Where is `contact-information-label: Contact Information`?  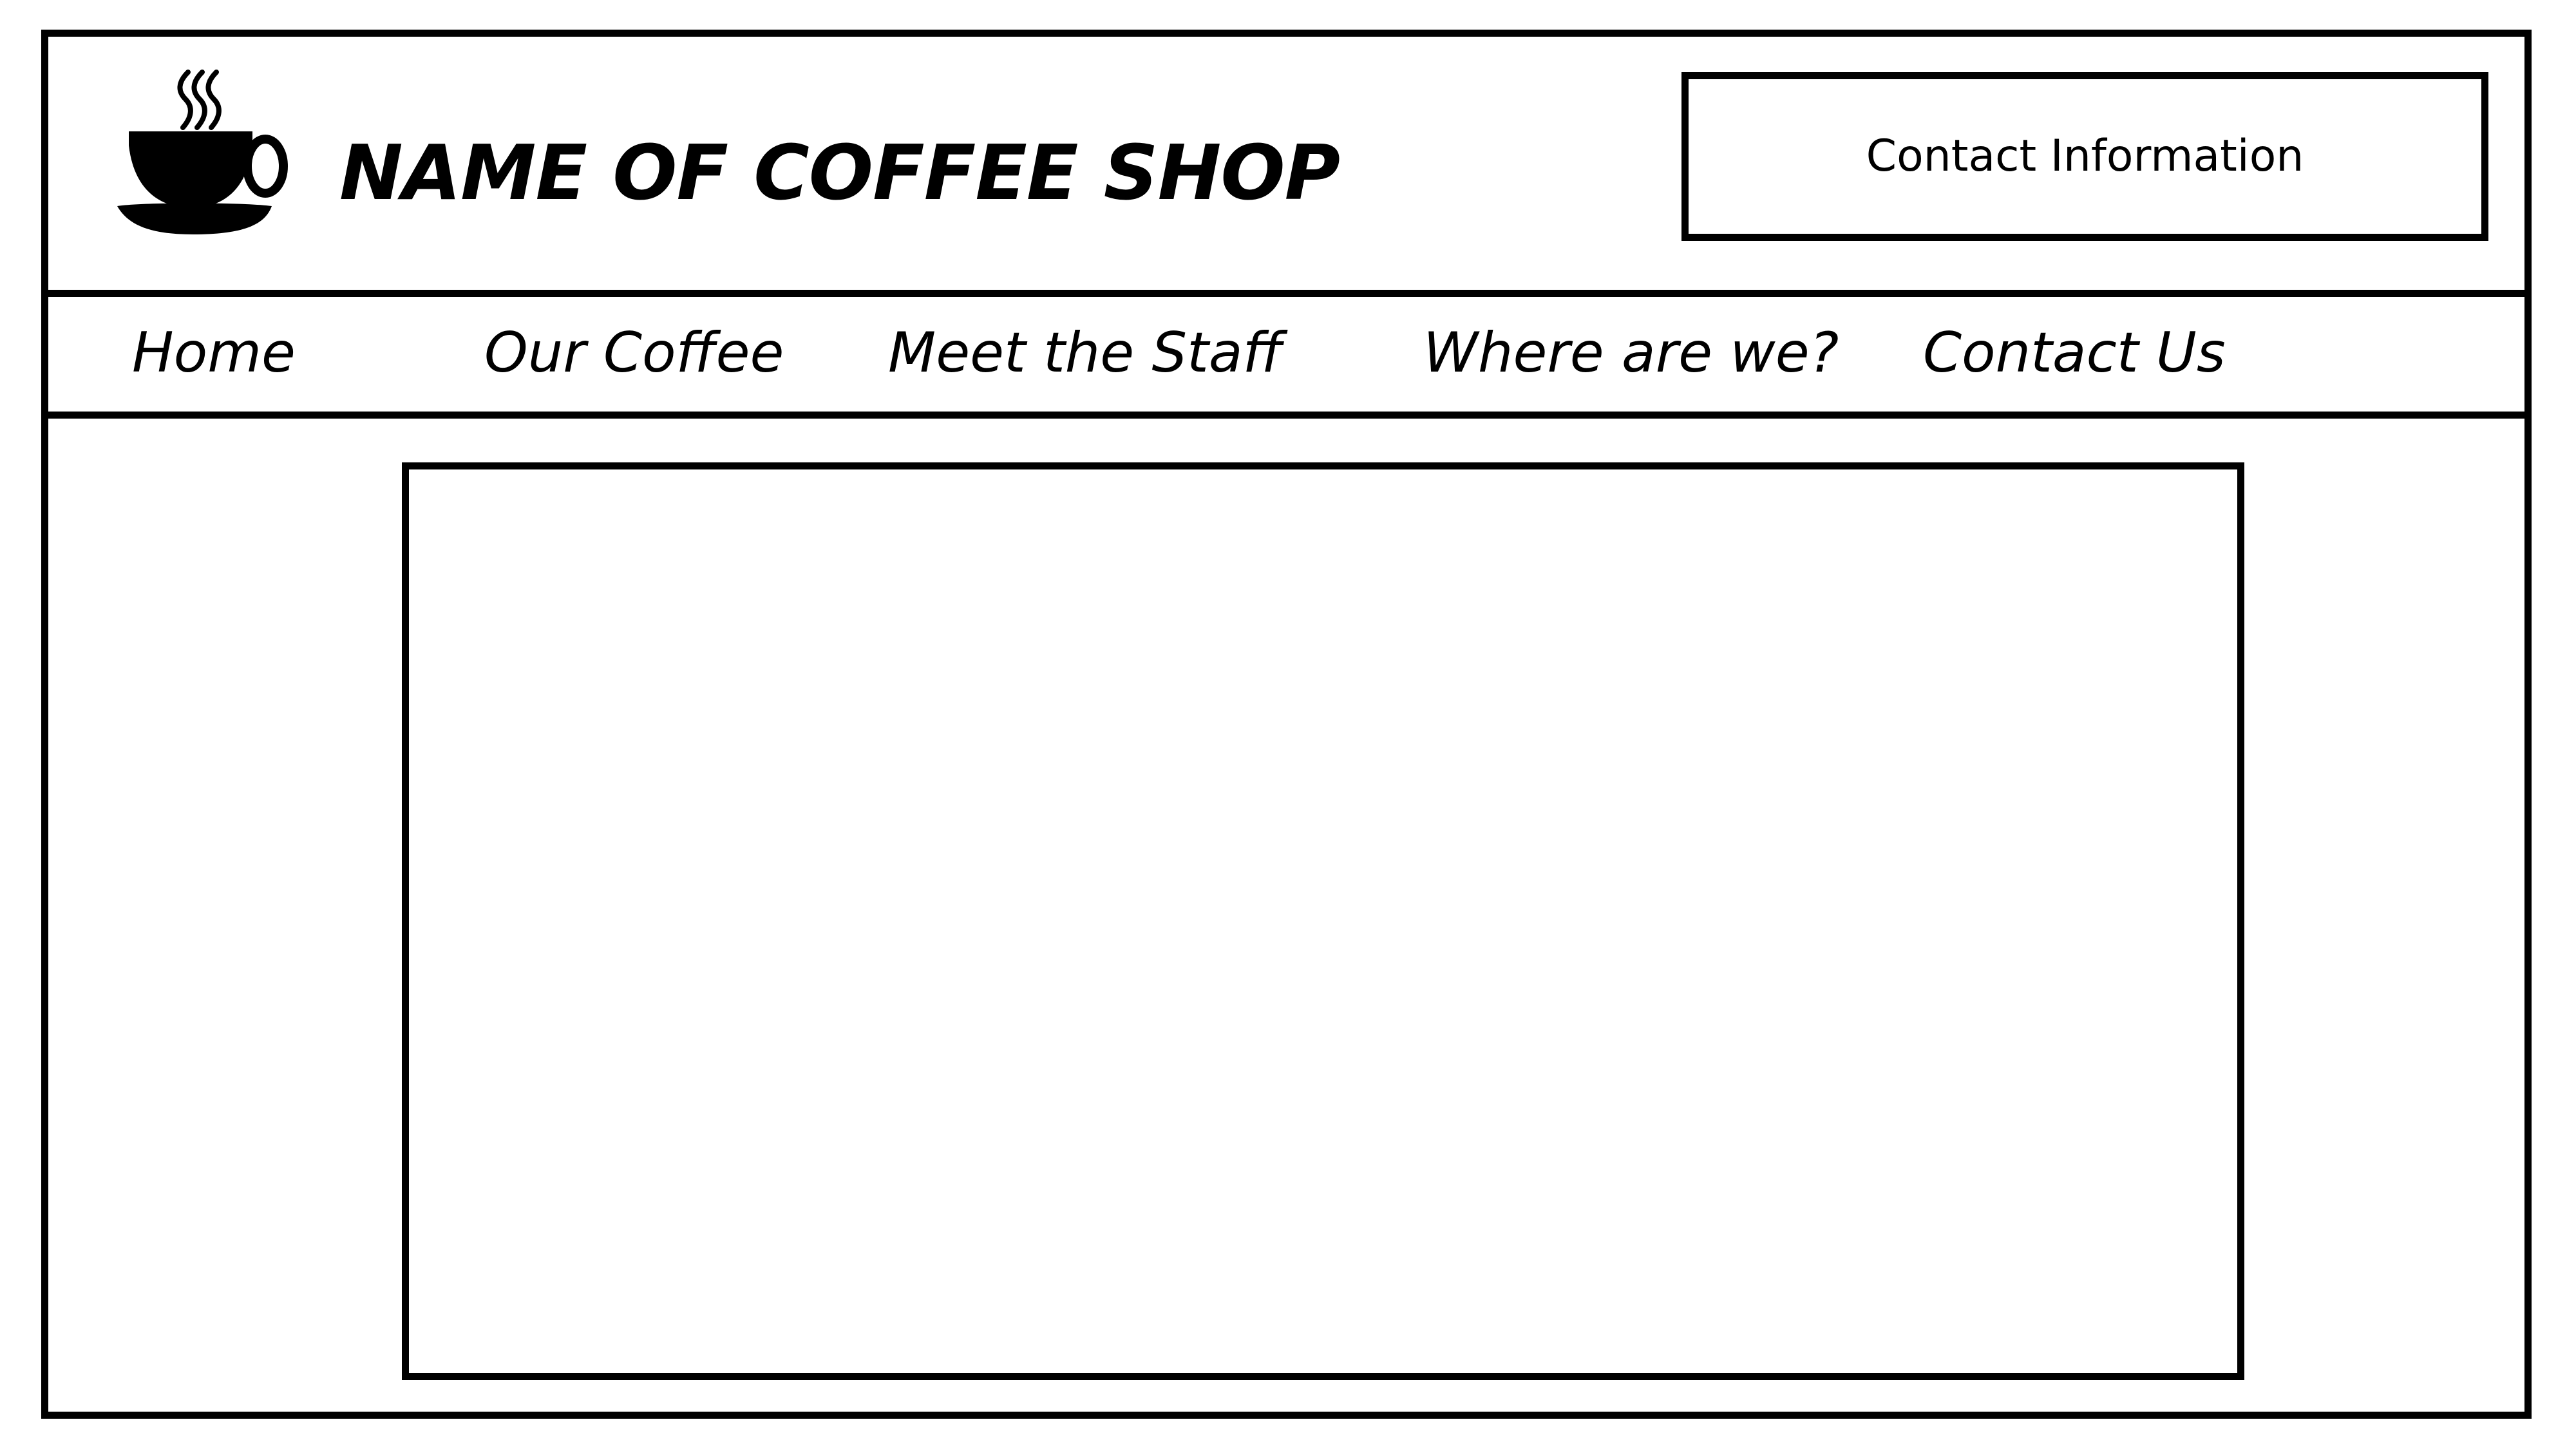 contact-information-label: Contact Information is located at coordinates (2085, 156).